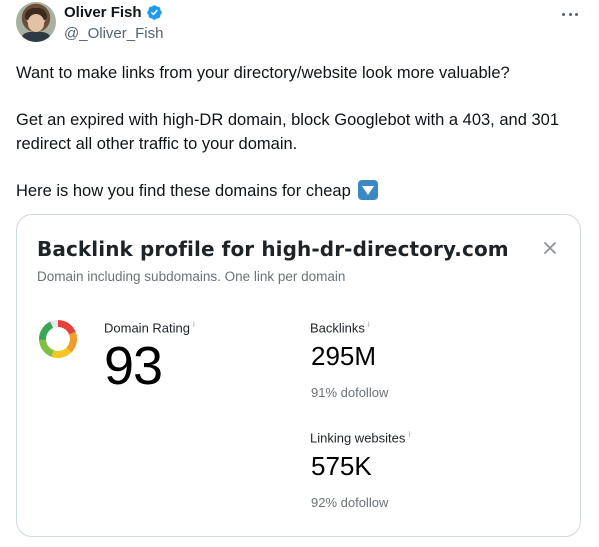 The width and height of the screenshot is (599, 547). Describe the element at coordinates (350, 392) in the screenshot. I see `backlinks-dofollow: 91% dofollow` at that location.